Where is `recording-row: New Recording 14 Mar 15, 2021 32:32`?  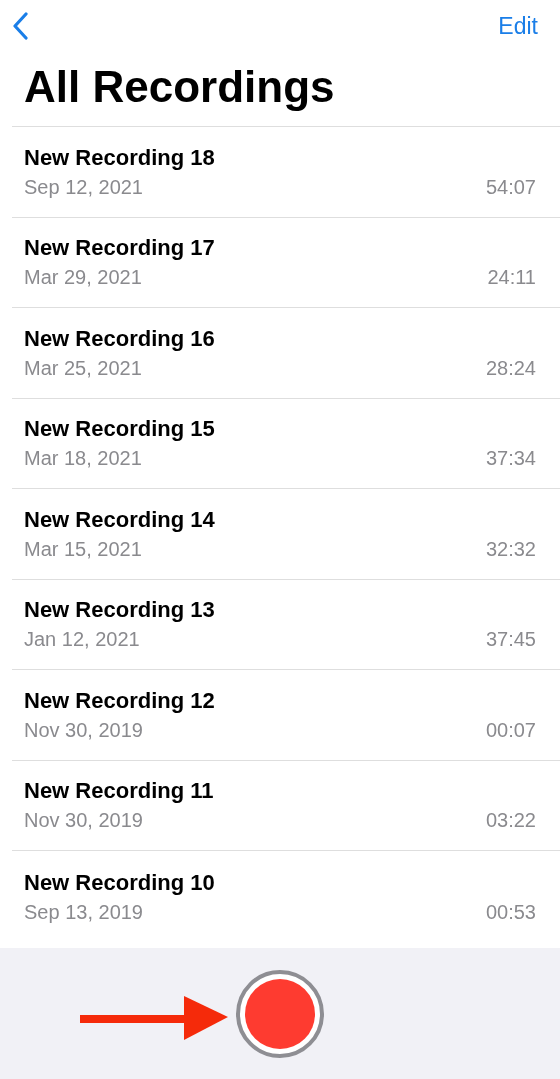 recording-row: New Recording 14 Mar 15, 2021 32:32 is located at coordinates (286, 534).